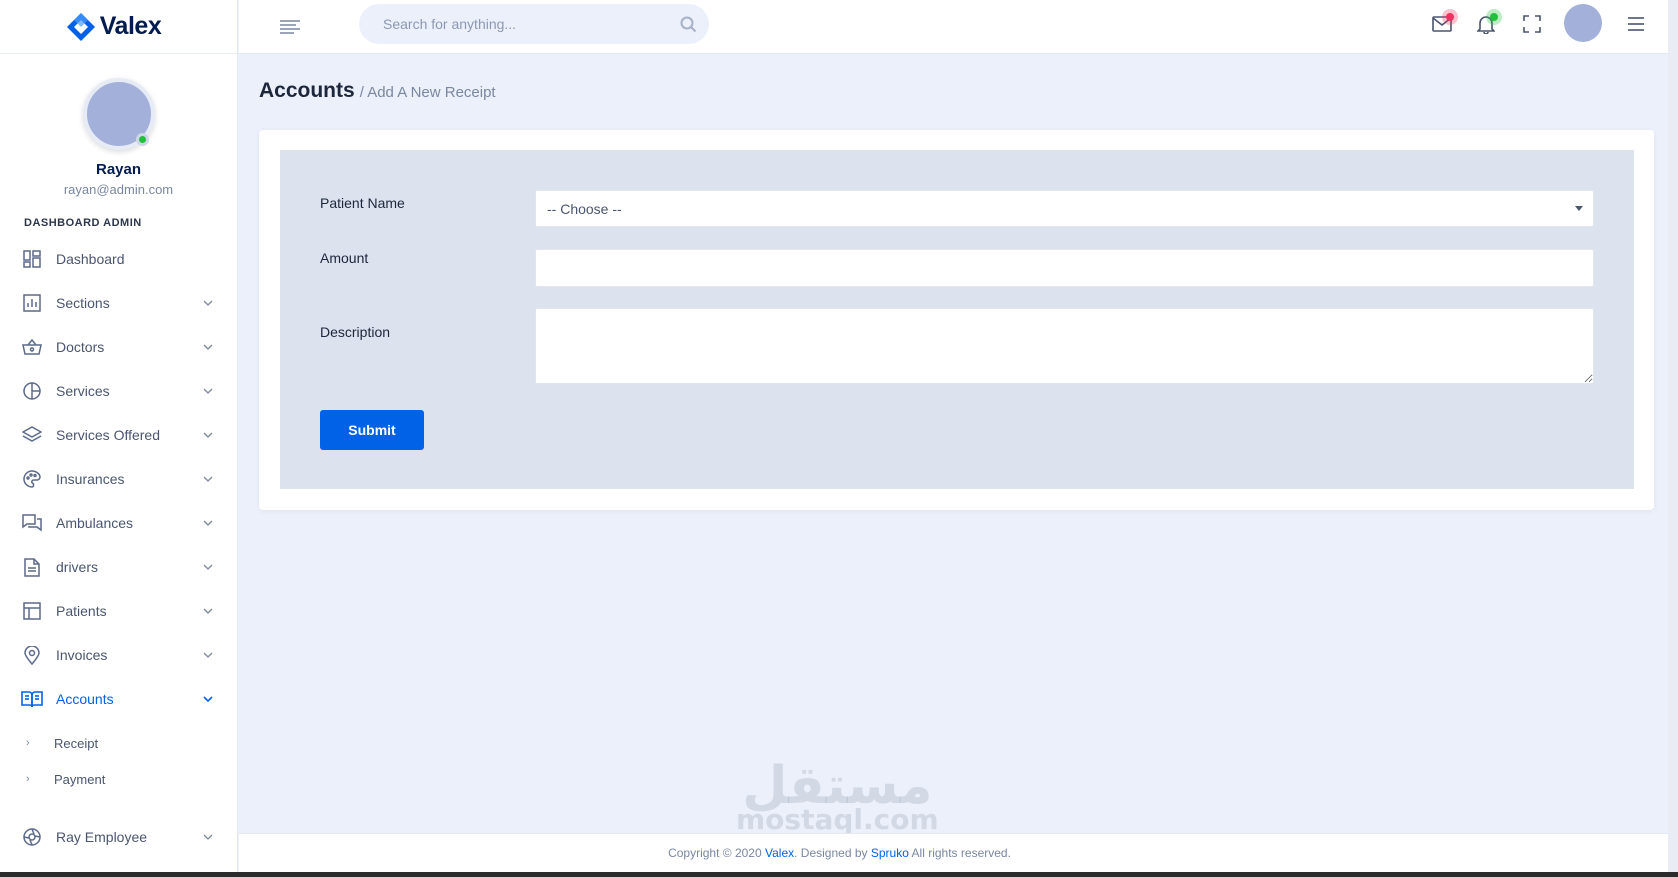 This screenshot has width=1678, height=877. What do you see at coordinates (32, 479) in the screenshot?
I see `palette-icon` at bounding box center [32, 479].